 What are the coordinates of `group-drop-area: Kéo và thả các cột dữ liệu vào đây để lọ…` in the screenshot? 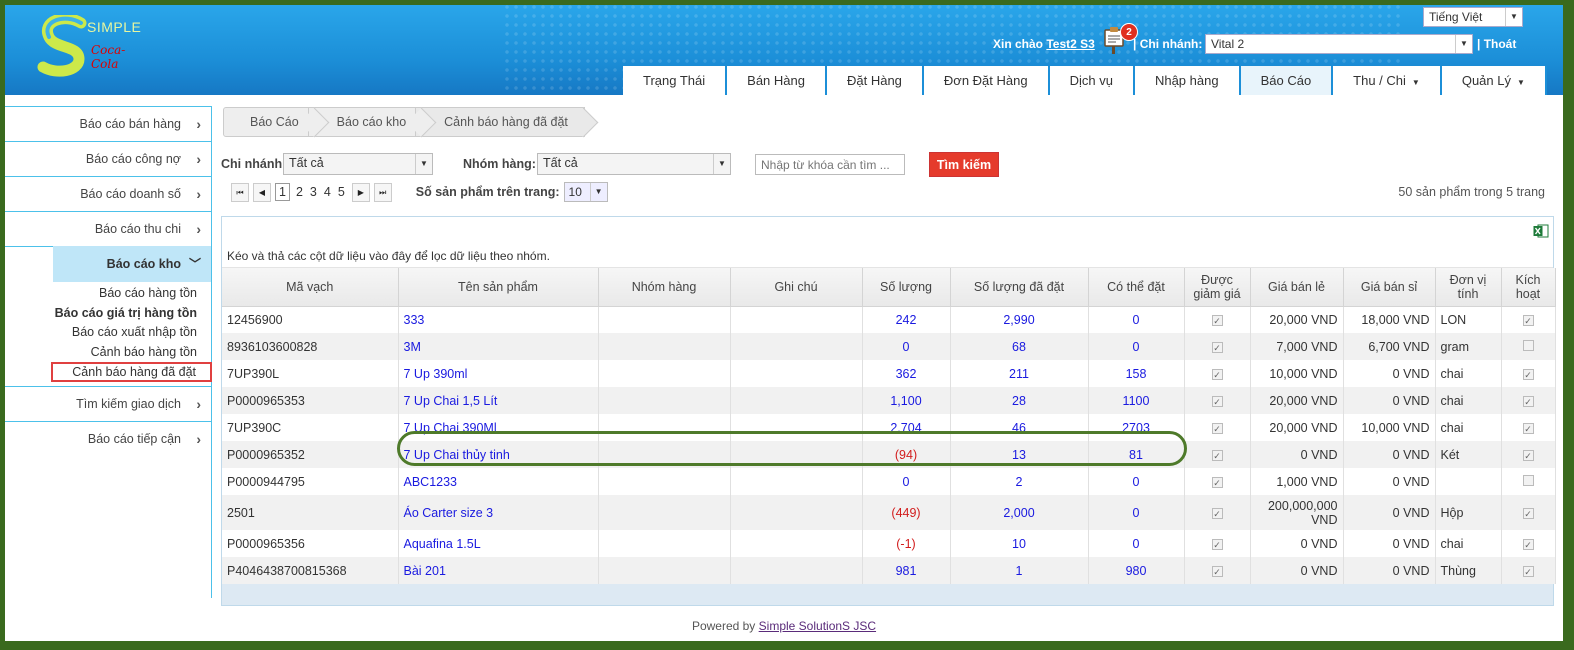 It's located at (887, 256).